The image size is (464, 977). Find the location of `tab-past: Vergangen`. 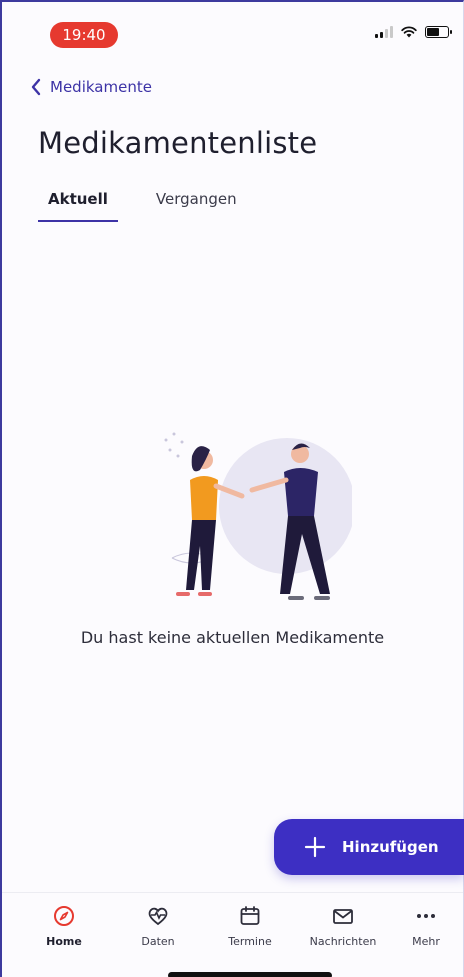

tab-past: Vergangen is located at coordinates (196, 206).